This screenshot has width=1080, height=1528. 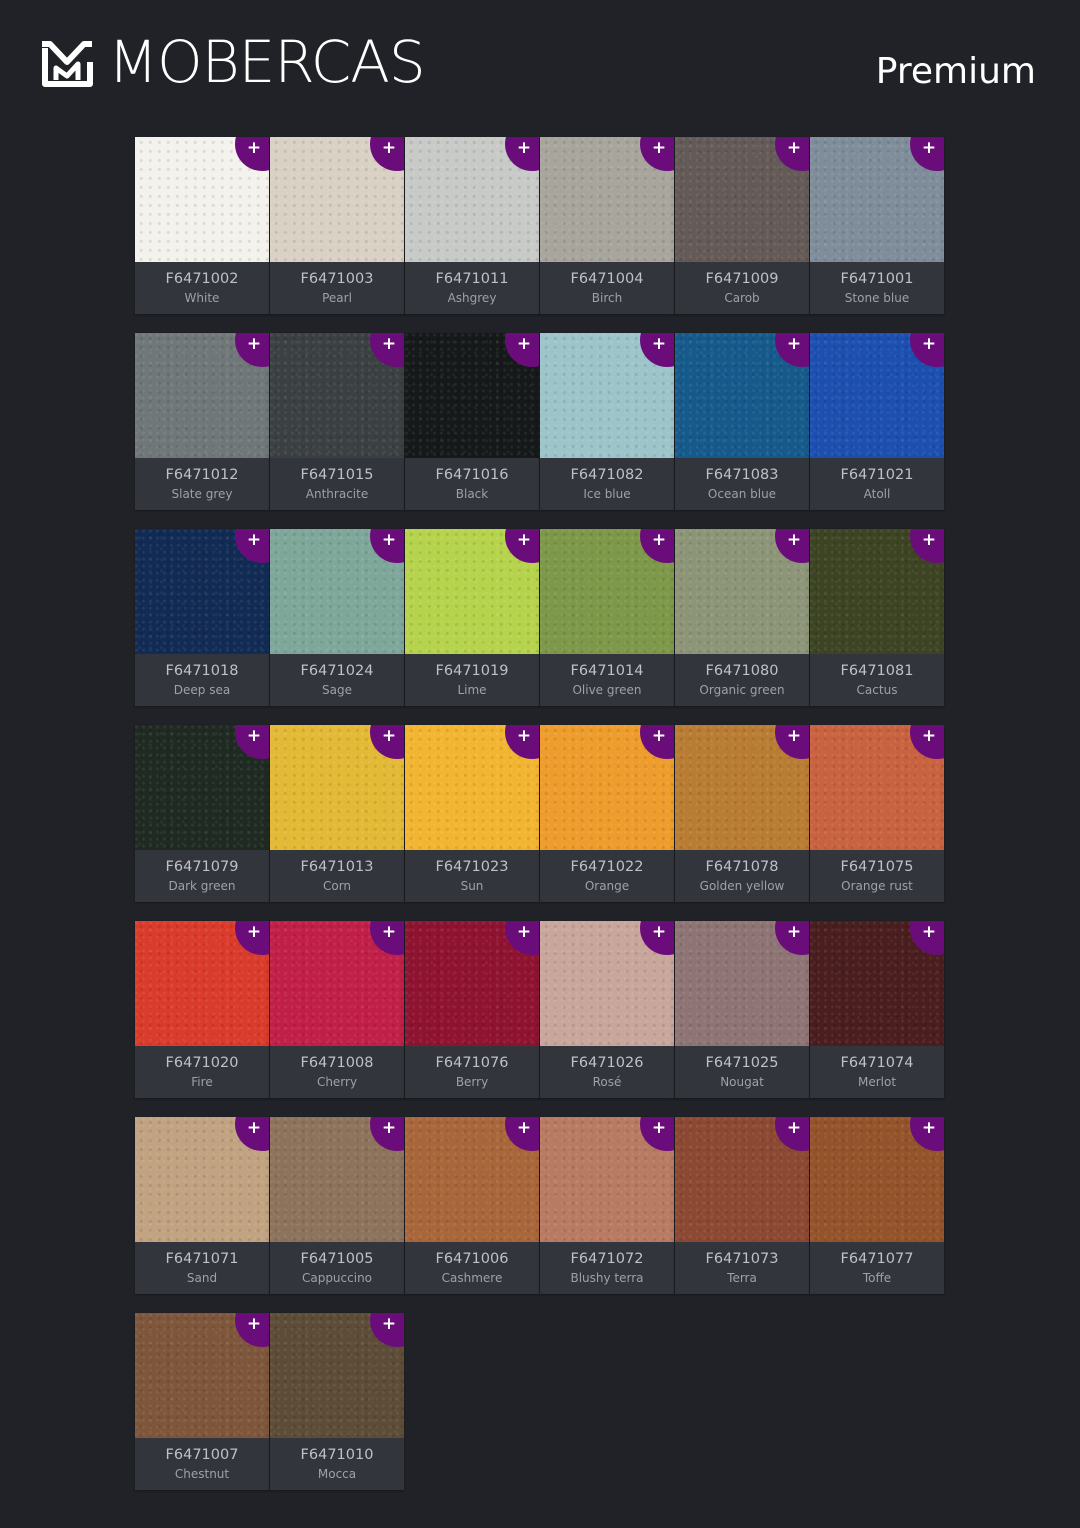 What do you see at coordinates (472, 1205) in the screenshot?
I see `swatch-card: + F6471006 Cashmere` at bounding box center [472, 1205].